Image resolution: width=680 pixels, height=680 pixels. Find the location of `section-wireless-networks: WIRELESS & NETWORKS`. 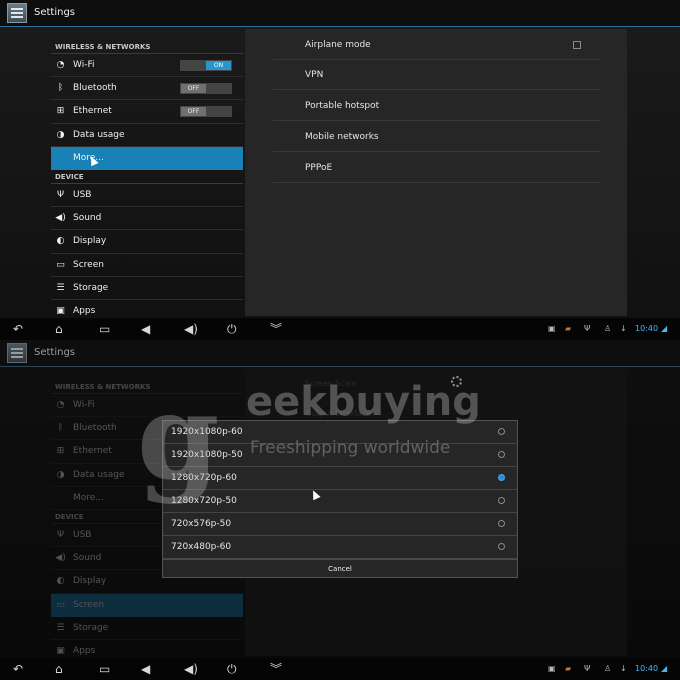

section-wireless-networks: WIRELESS & NETWORKS is located at coordinates (147, 47).